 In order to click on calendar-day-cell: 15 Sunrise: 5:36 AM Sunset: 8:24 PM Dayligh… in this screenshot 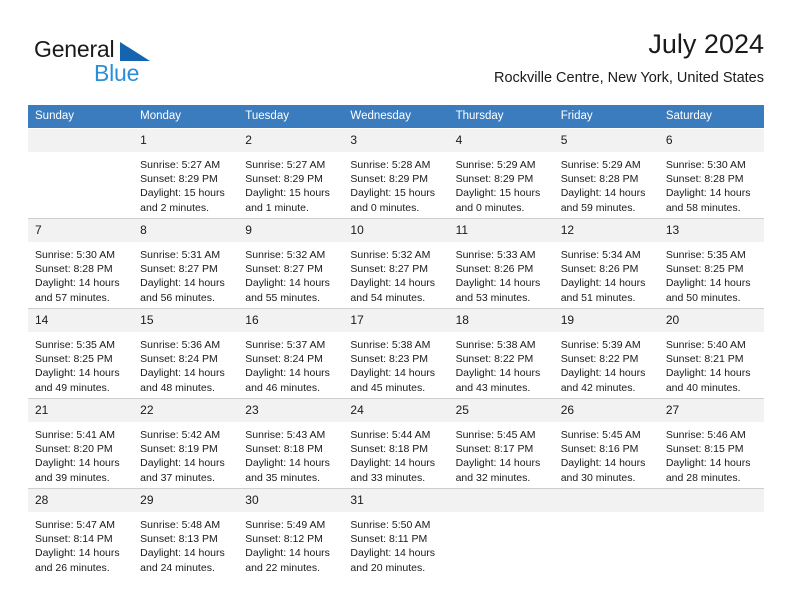, I will do `click(186, 353)`.